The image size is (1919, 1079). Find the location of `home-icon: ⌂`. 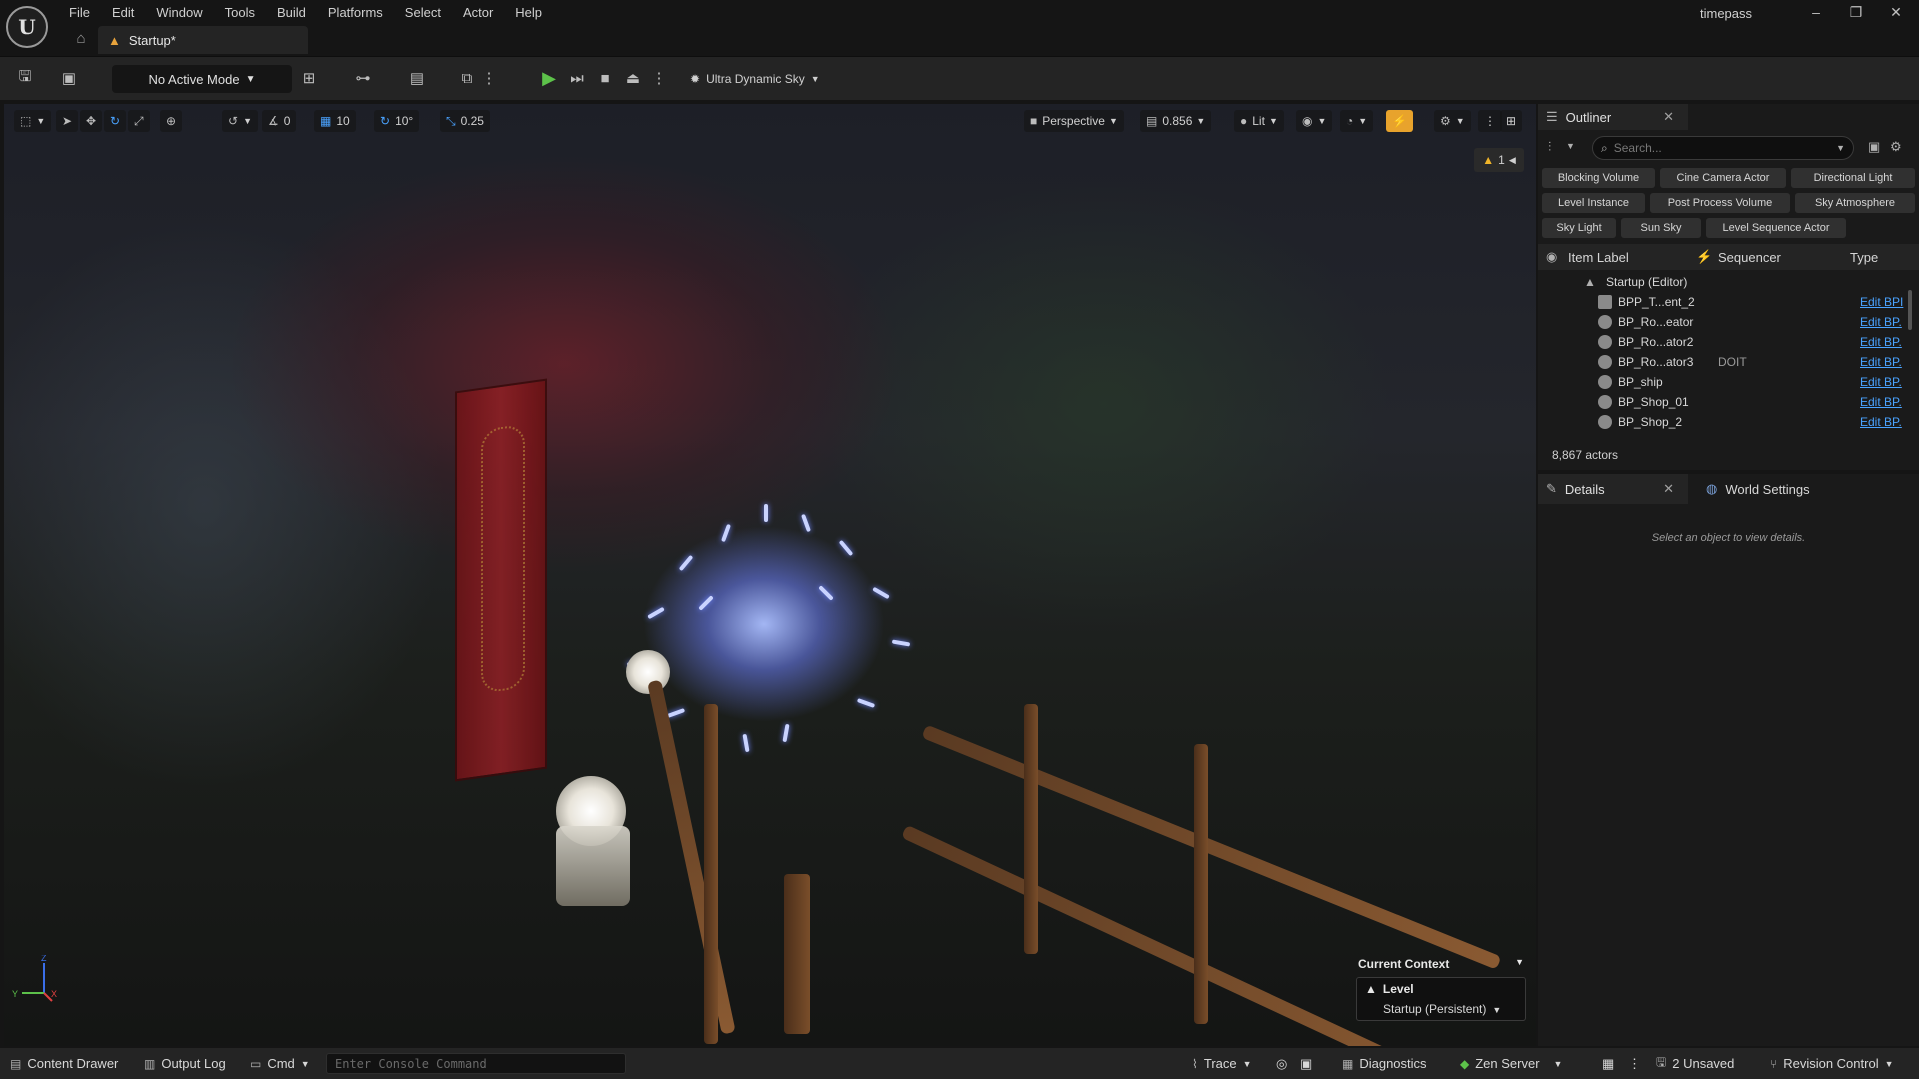

home-icon: ⌂ is located at coordinates (81, 39).